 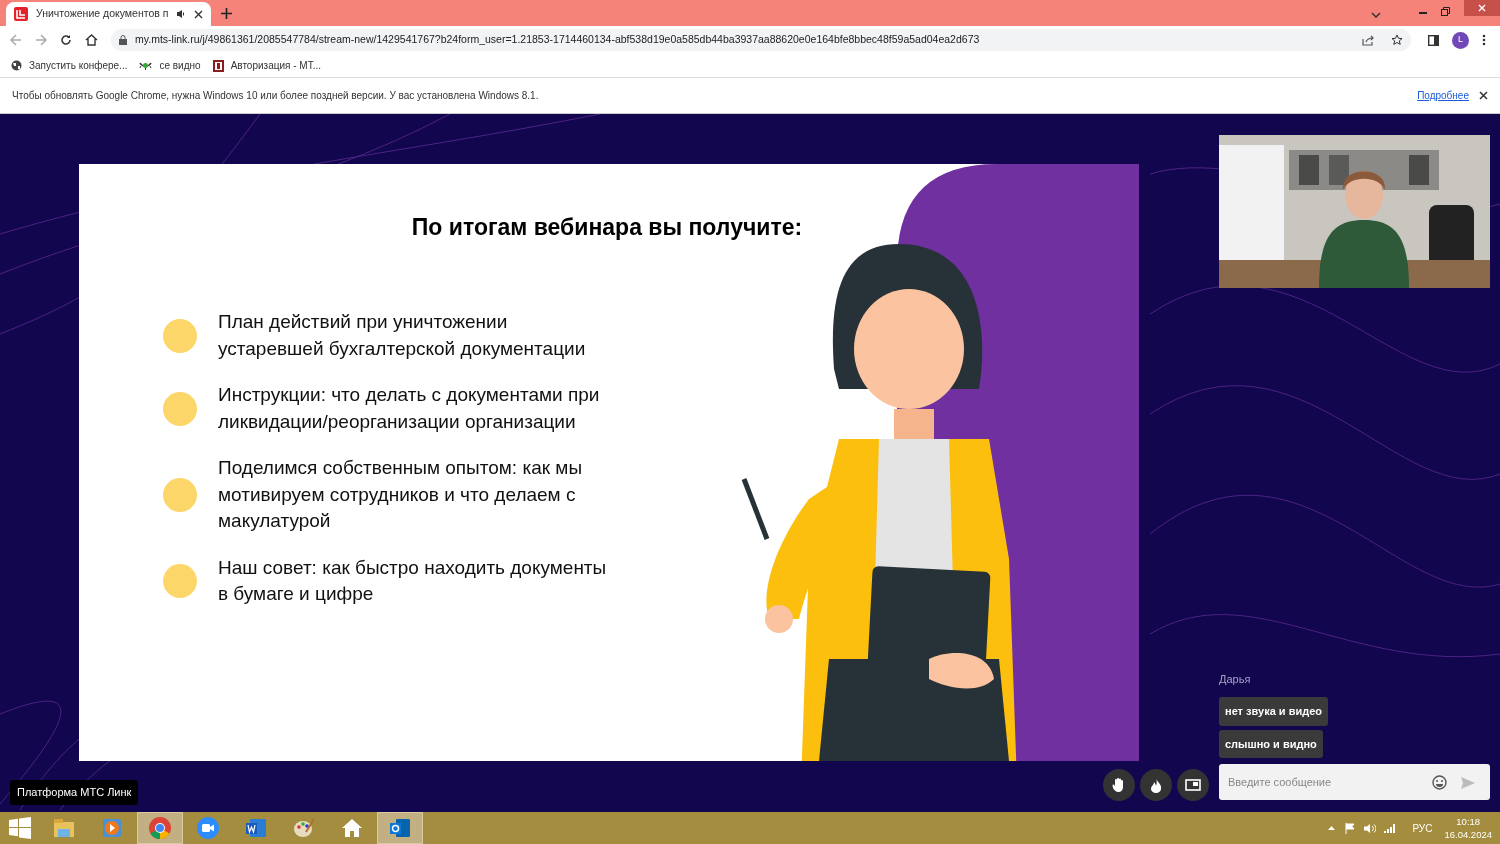 What do you see at coordinates (227, 13) in the screenshot?
I see `new-tab-icon` at bounding box center [227, 13].